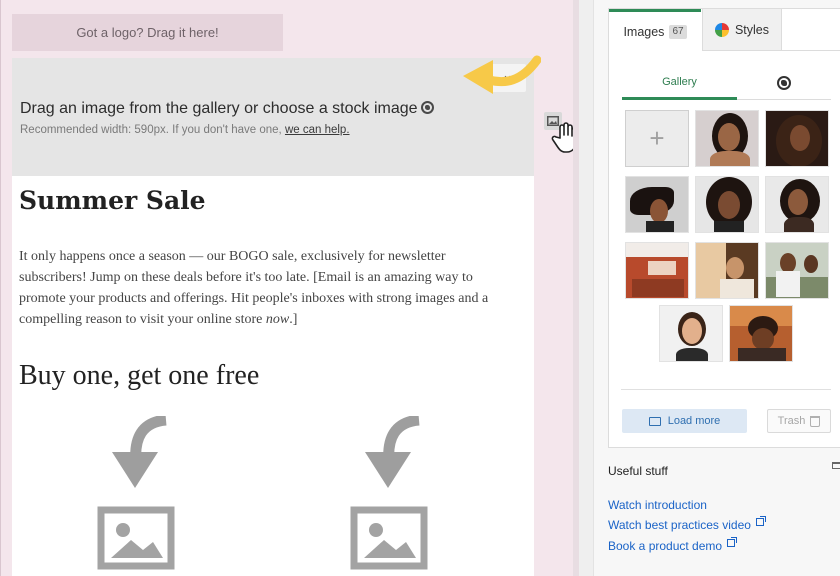 Image resolution: width=840 pixels, height=576 pixels. What do you see at coordinates (502, 74) in the screenshot?
I see `curved-arrow-icon` at bounding box center [502, 74].